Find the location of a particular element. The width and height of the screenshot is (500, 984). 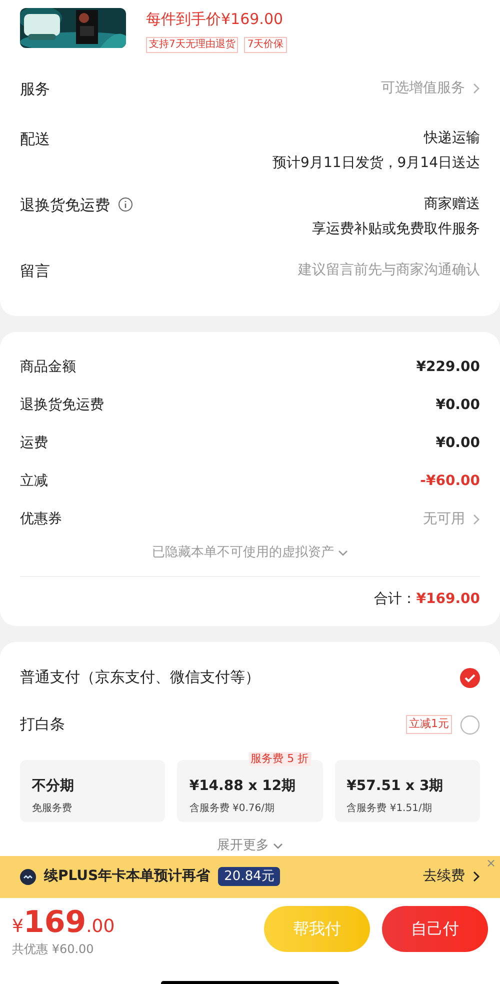

total-price: 169 is located at coordinates (54, 923).